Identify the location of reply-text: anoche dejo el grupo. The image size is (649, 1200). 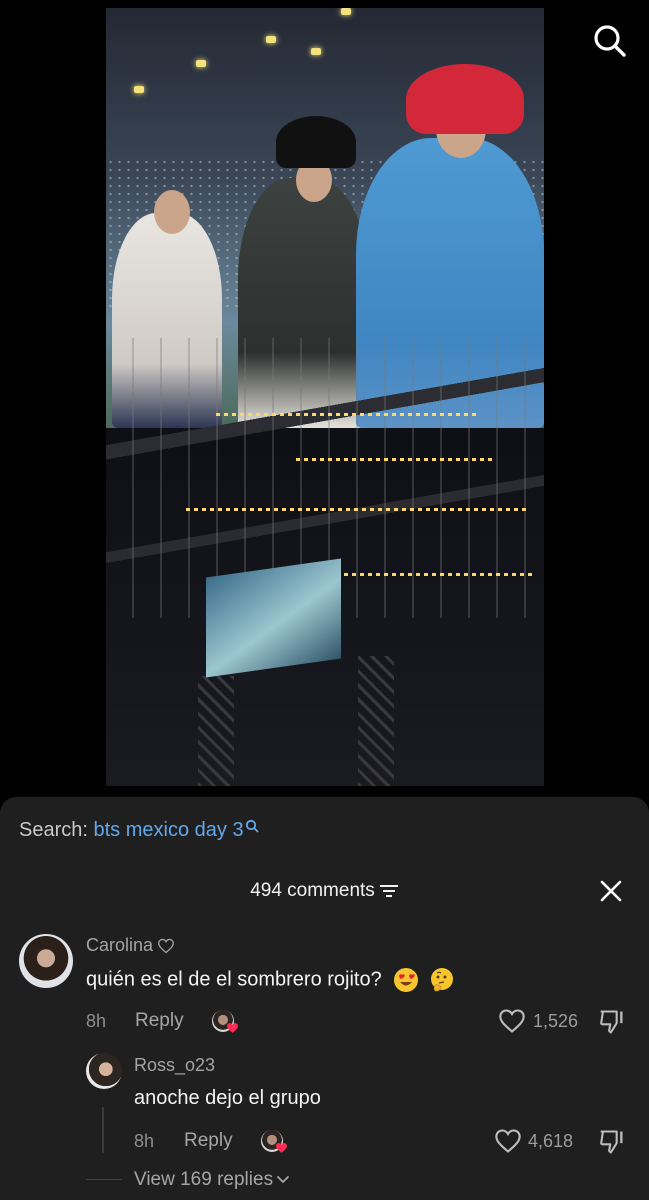
(227, 1098).